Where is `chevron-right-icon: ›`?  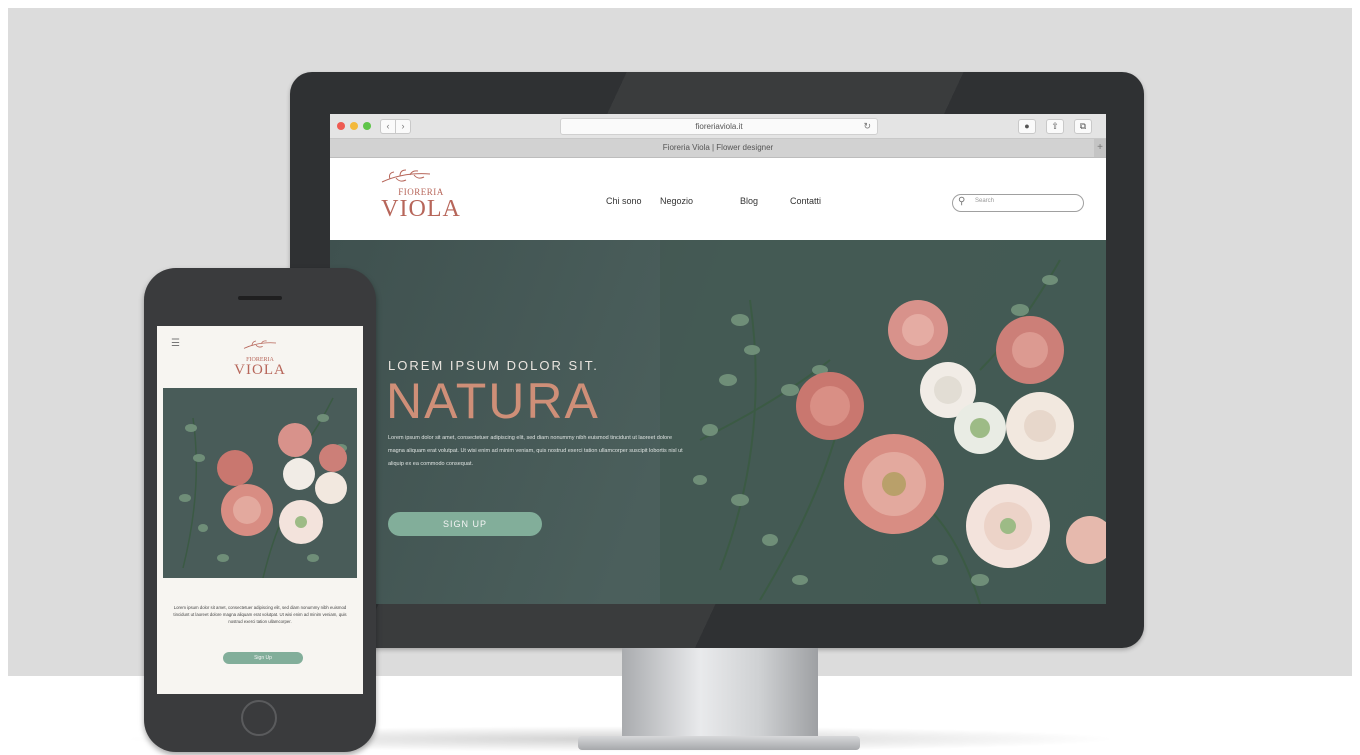
chevron-right-icon: › is located at coordinates (403, 126).